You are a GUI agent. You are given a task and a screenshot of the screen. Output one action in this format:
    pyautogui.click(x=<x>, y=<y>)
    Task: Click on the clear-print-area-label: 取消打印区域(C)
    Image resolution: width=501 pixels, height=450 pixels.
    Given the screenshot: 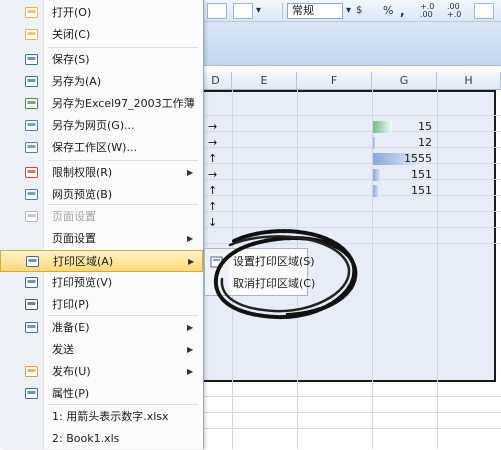 What is the action you would take?
    pyautogui.click(x=274, y=283)
    